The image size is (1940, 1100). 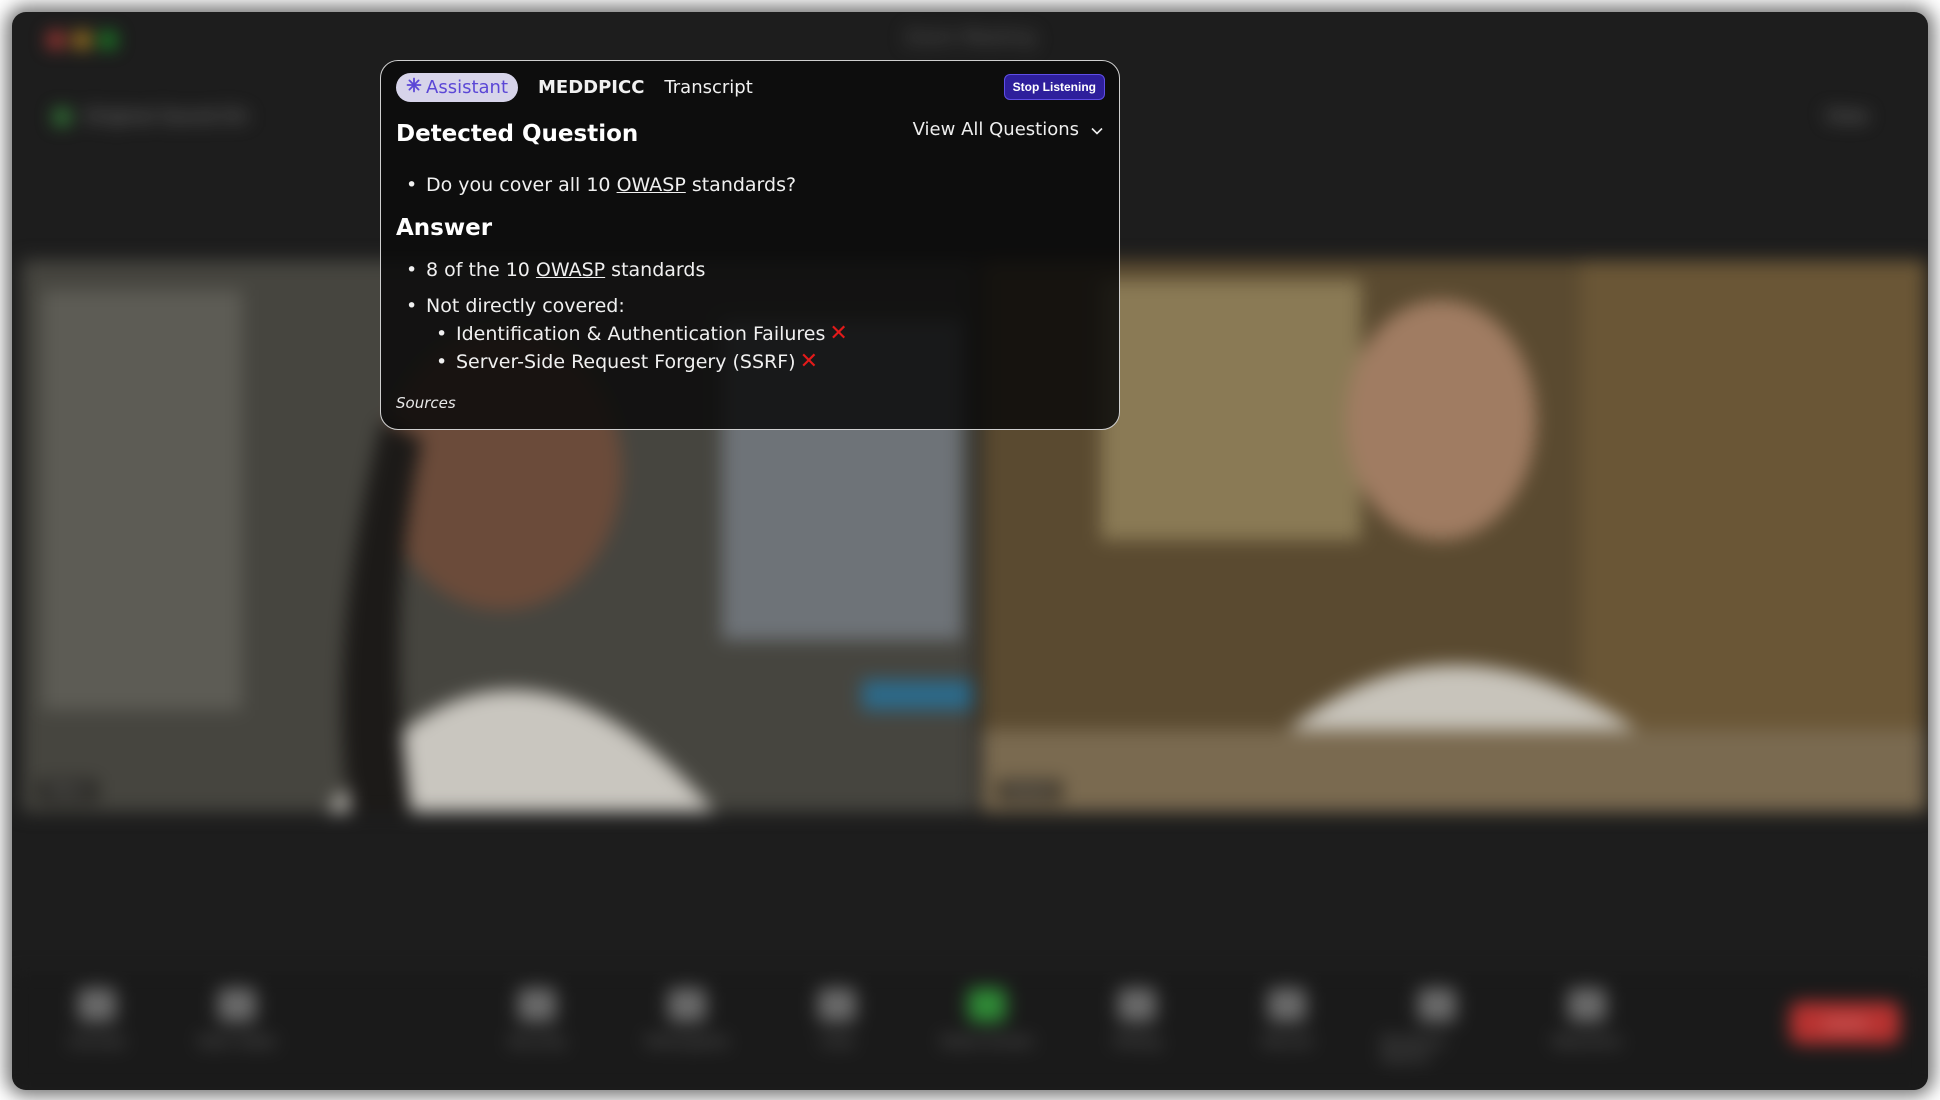 I want to click on question-item: Do you cover all 10 OWASP standards?, so click(x=596, y=185).